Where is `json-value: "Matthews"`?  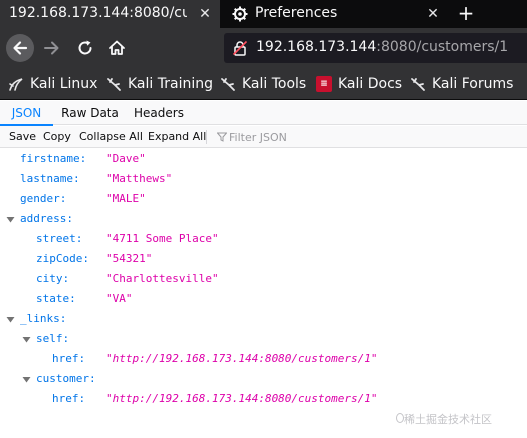
json-value: "Matthews" is located at coordinates (139, 178).